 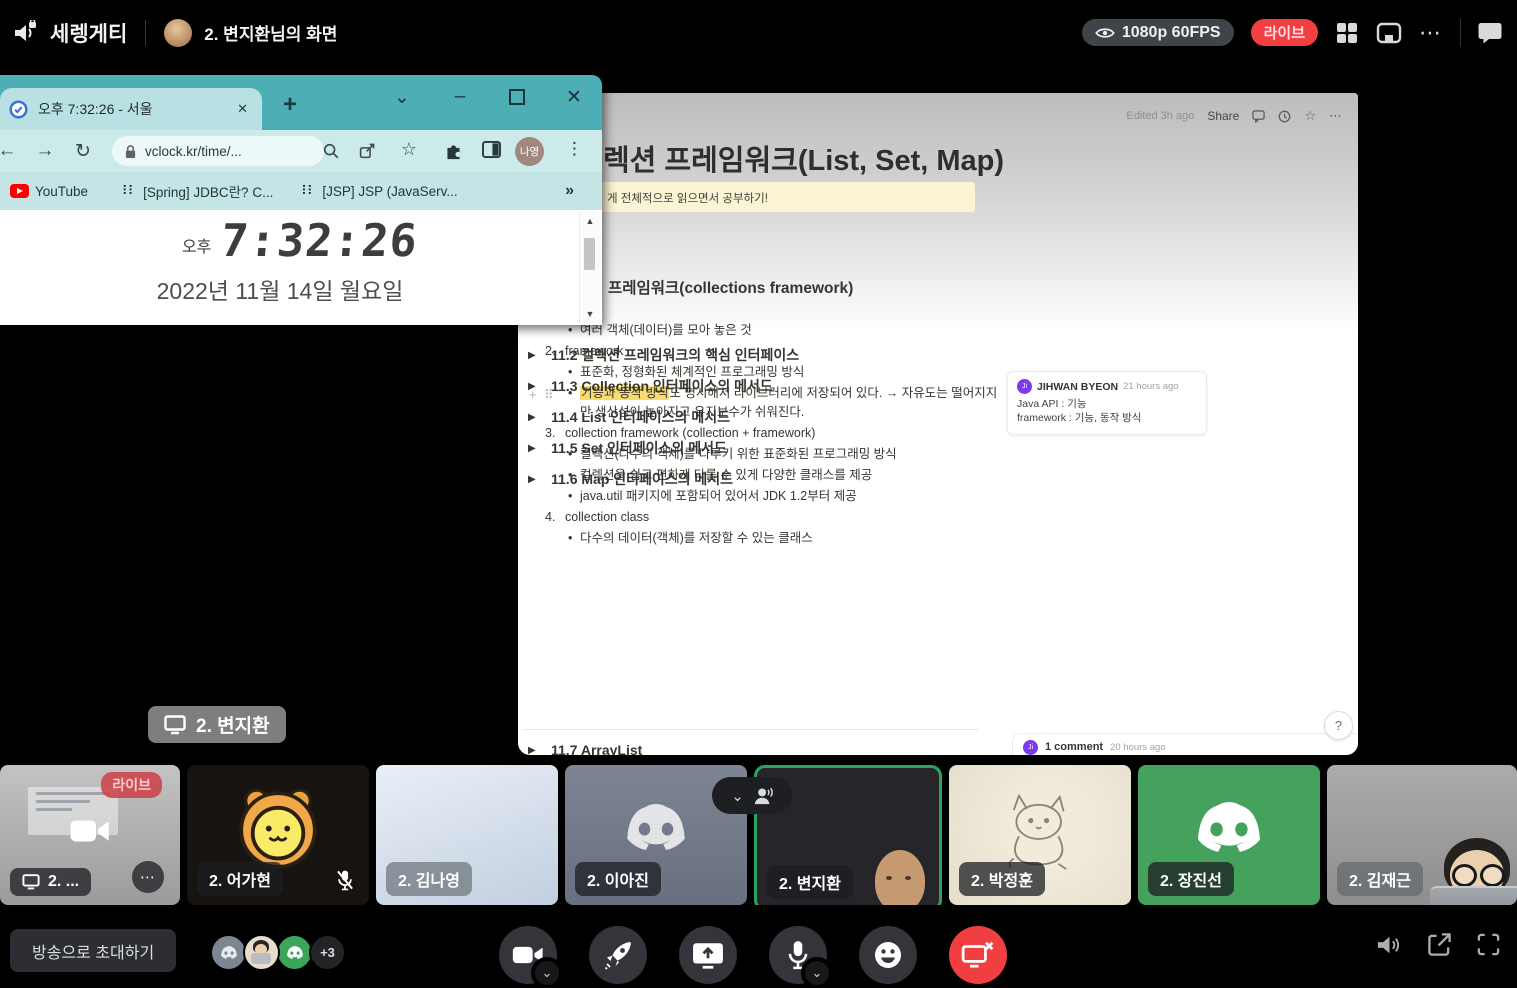 I want to click on grid-layout-icon, so click(x=1347, y=33).